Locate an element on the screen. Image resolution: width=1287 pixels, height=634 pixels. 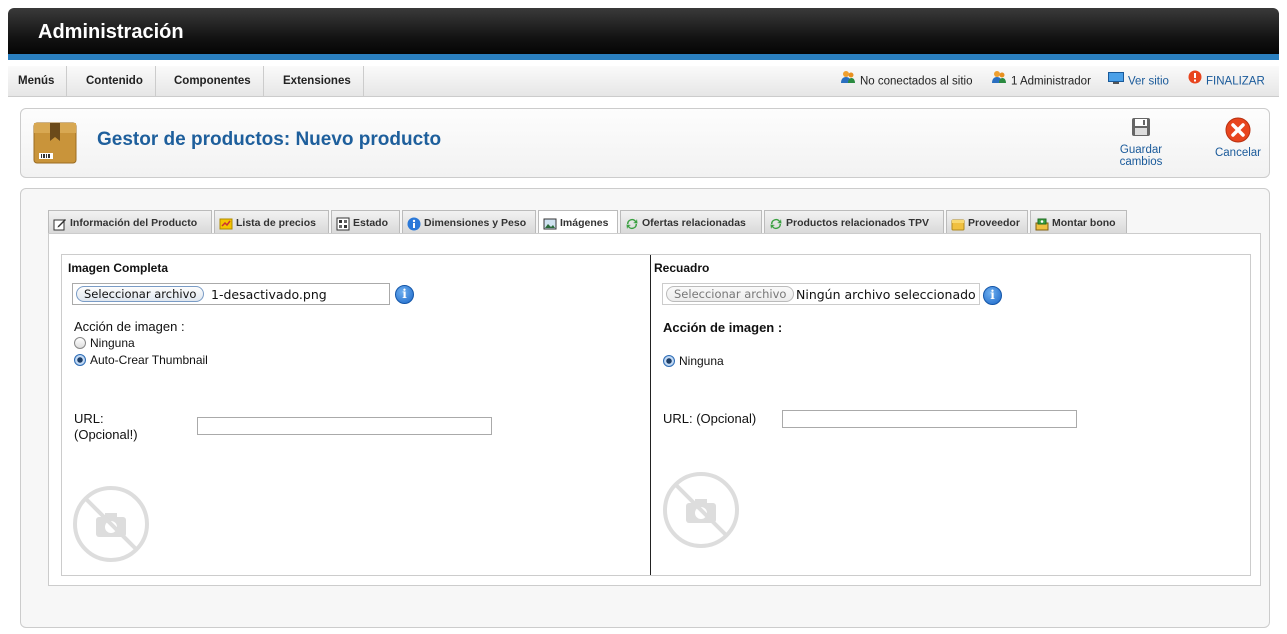
thumbnail-heading: Recuadro is located at coordinates (682, 268).